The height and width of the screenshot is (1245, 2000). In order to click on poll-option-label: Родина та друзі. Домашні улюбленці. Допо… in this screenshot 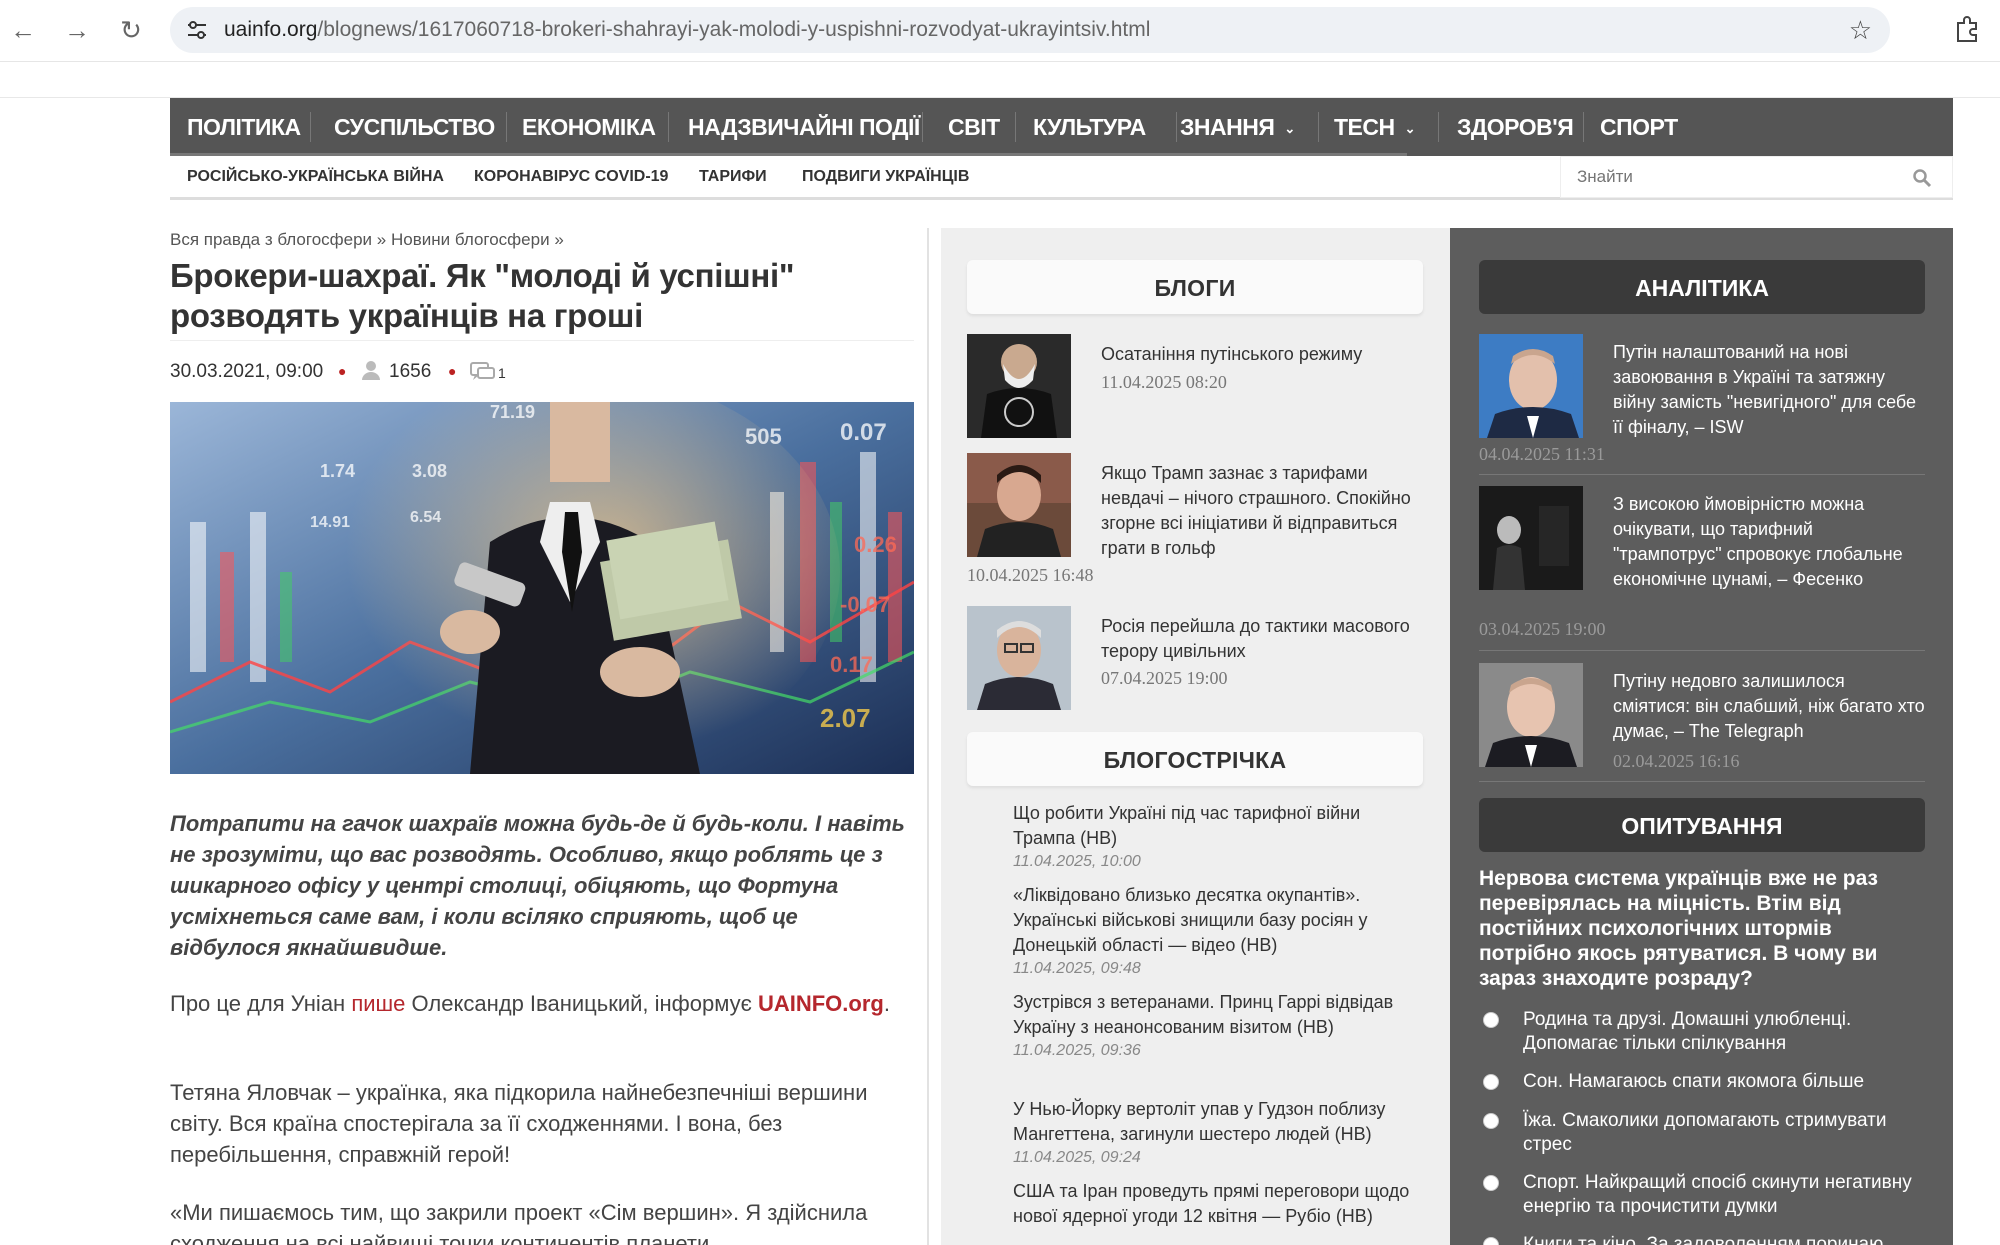, I will do `click(1724, 1032)`.